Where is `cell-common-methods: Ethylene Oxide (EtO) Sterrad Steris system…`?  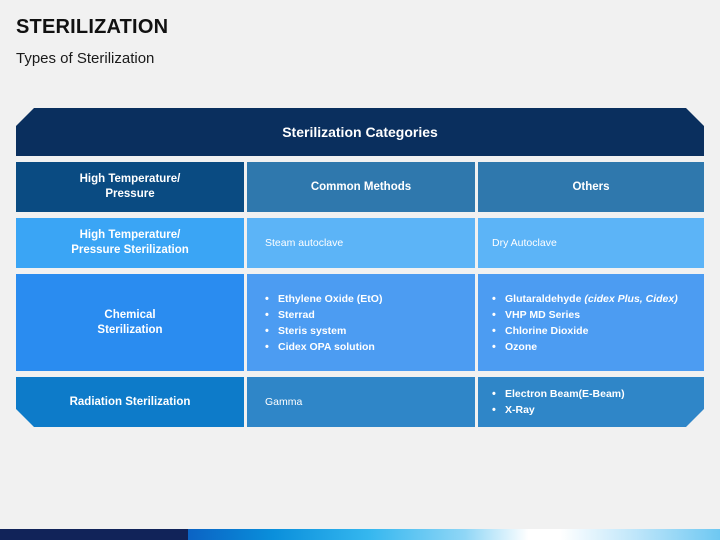
cell-common-methods: Ethylene Oxide (EtO) Sterrad Steris system… is located at coordinates (361, 322).